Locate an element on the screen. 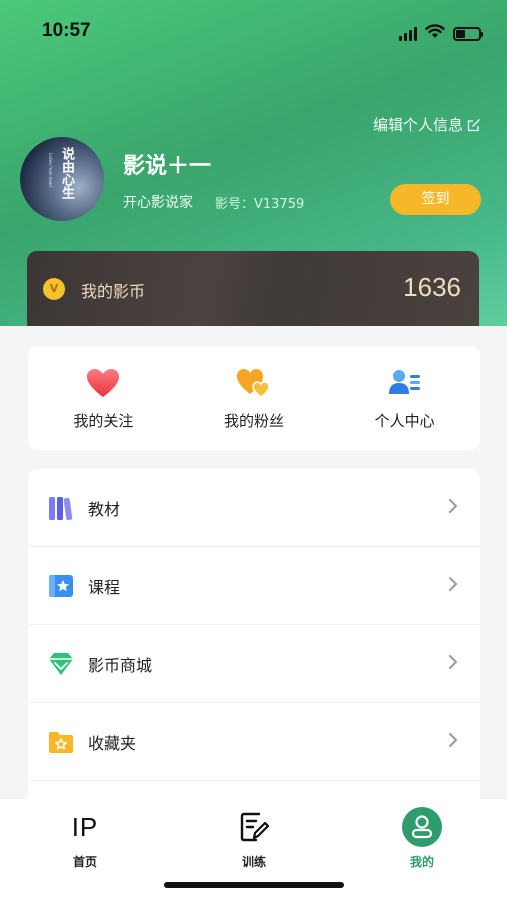 The image size is (507, 900). coin-label: 我的影币 is located at coordinates (113, 291).